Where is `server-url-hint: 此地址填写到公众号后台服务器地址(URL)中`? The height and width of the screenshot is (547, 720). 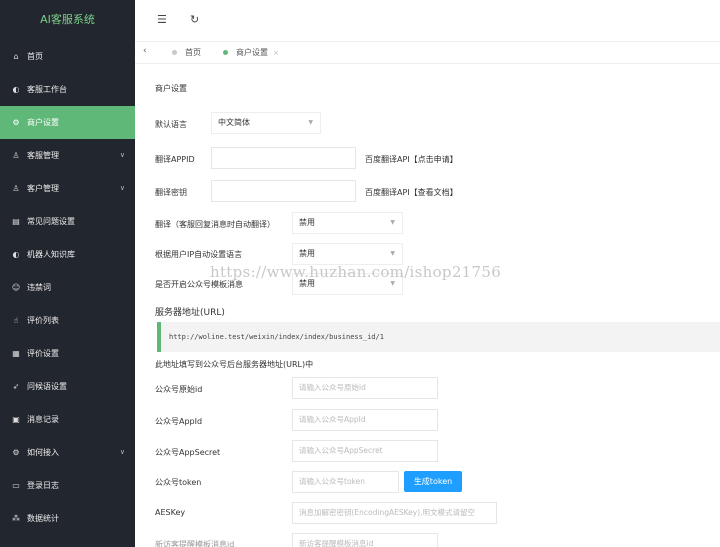
server-url-hint: 此地址填写到公众号后台服务器地址(URL)中 is located at coordinates (234, 364).